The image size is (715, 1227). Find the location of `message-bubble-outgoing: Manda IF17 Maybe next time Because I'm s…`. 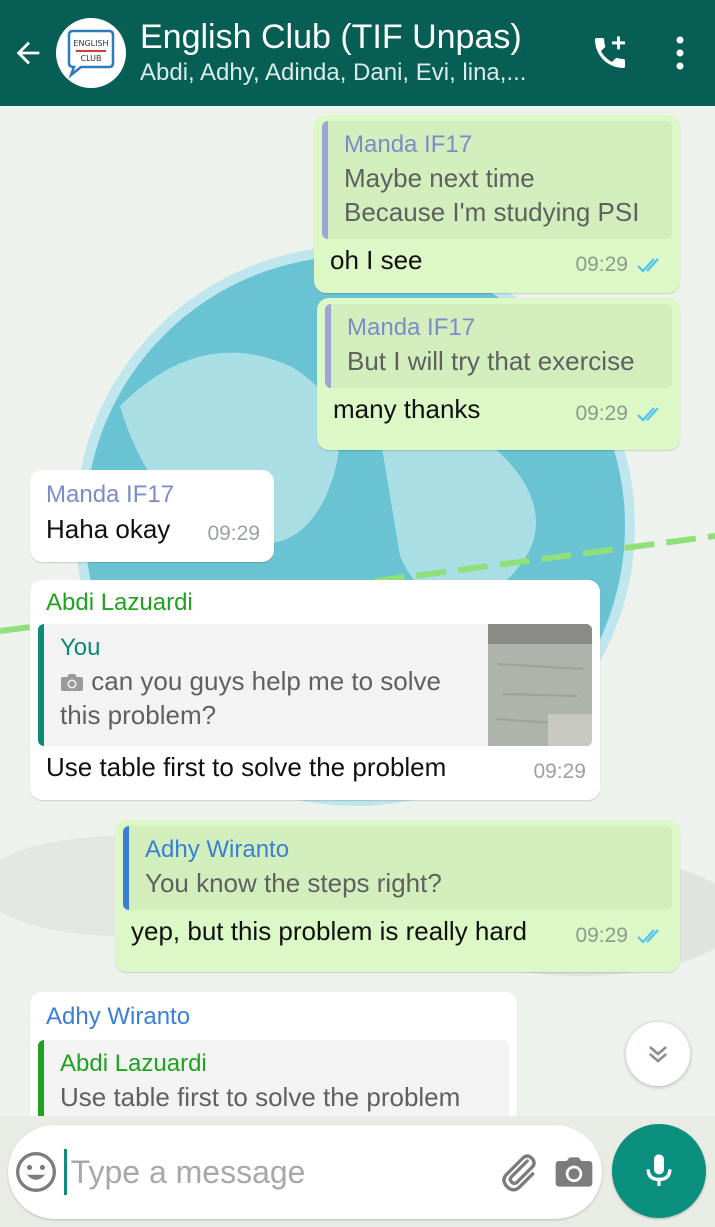

message-bubble-outgoing: Manda IF17 Maybe next time Because I'm s… is located at coordinates (497, 204).